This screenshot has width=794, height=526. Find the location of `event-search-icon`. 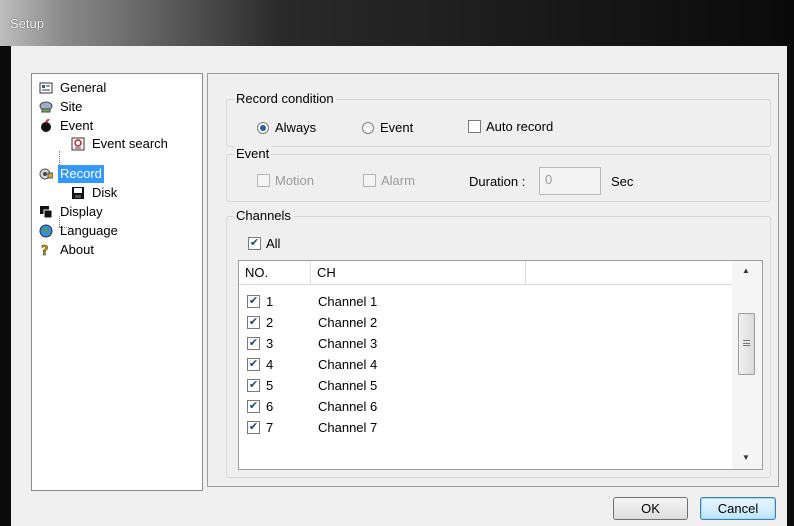

event-search-icon is located at coordinates (78, 144).